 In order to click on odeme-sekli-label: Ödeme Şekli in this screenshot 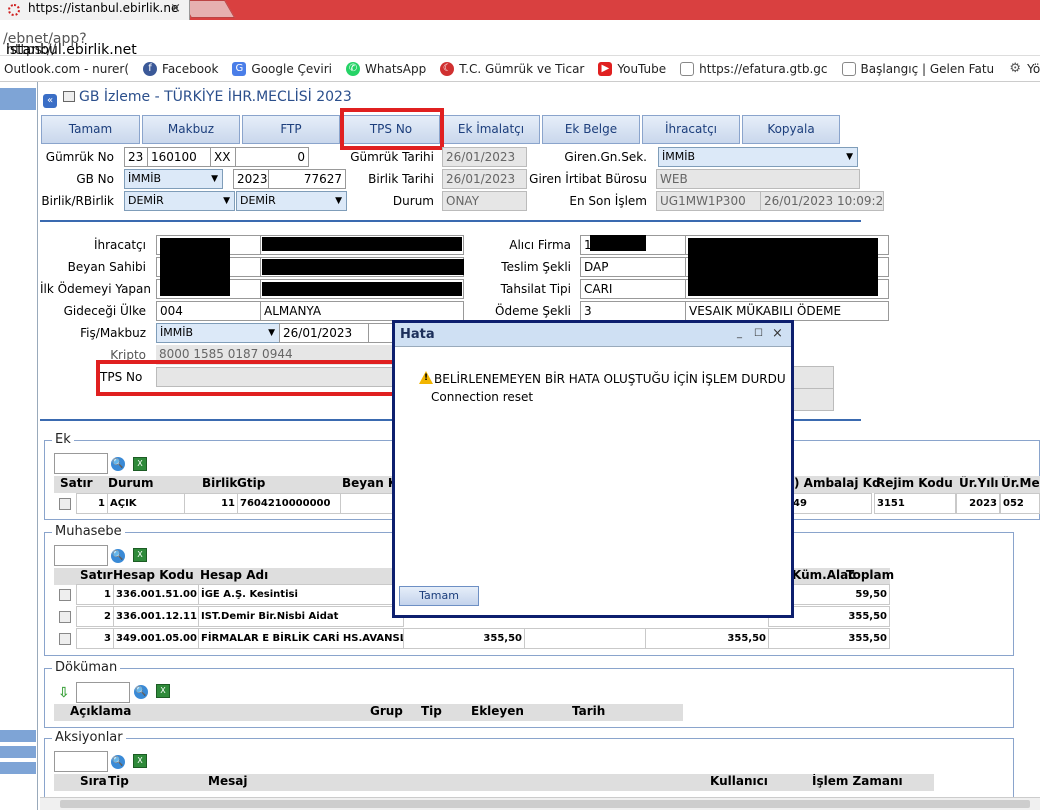, I will do `click(533, 311)`.